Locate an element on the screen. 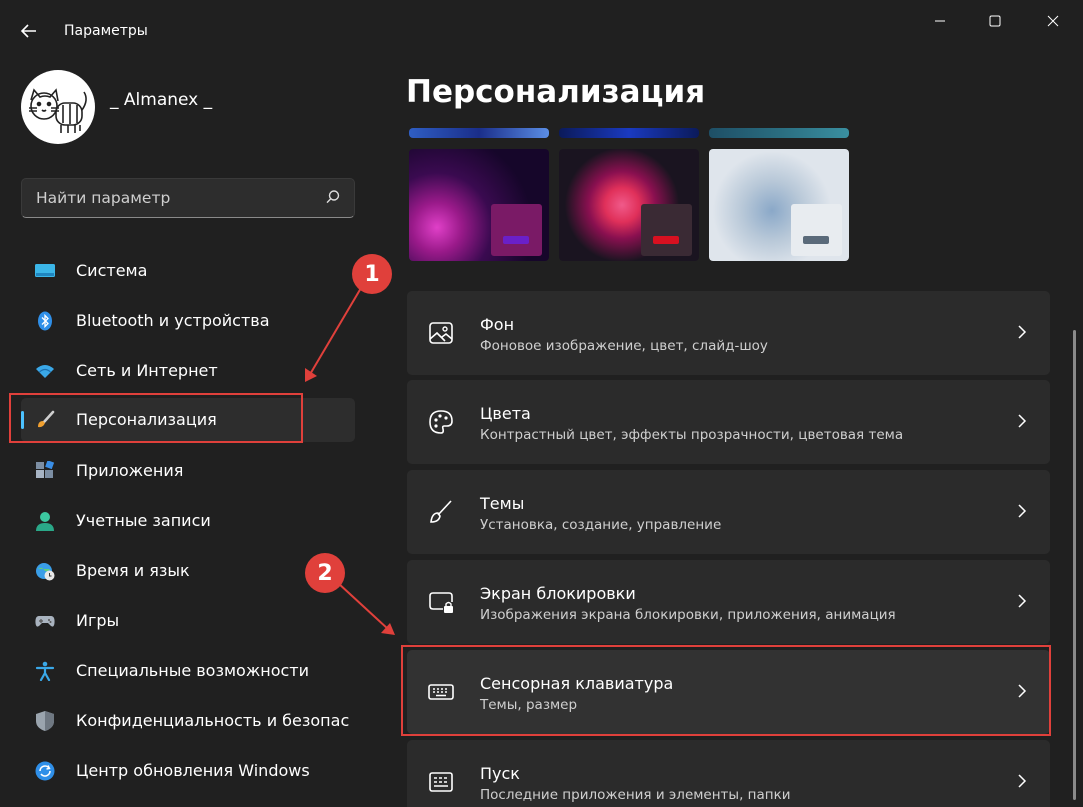 The height and width of the screenshot is (807, 1083). card-title: Фон is located at coordinates (497, 324).